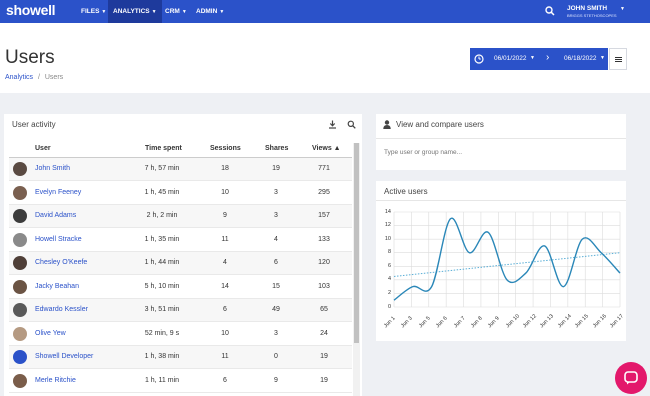  I want to click on sessions-cell: 9, so click(225, 215).